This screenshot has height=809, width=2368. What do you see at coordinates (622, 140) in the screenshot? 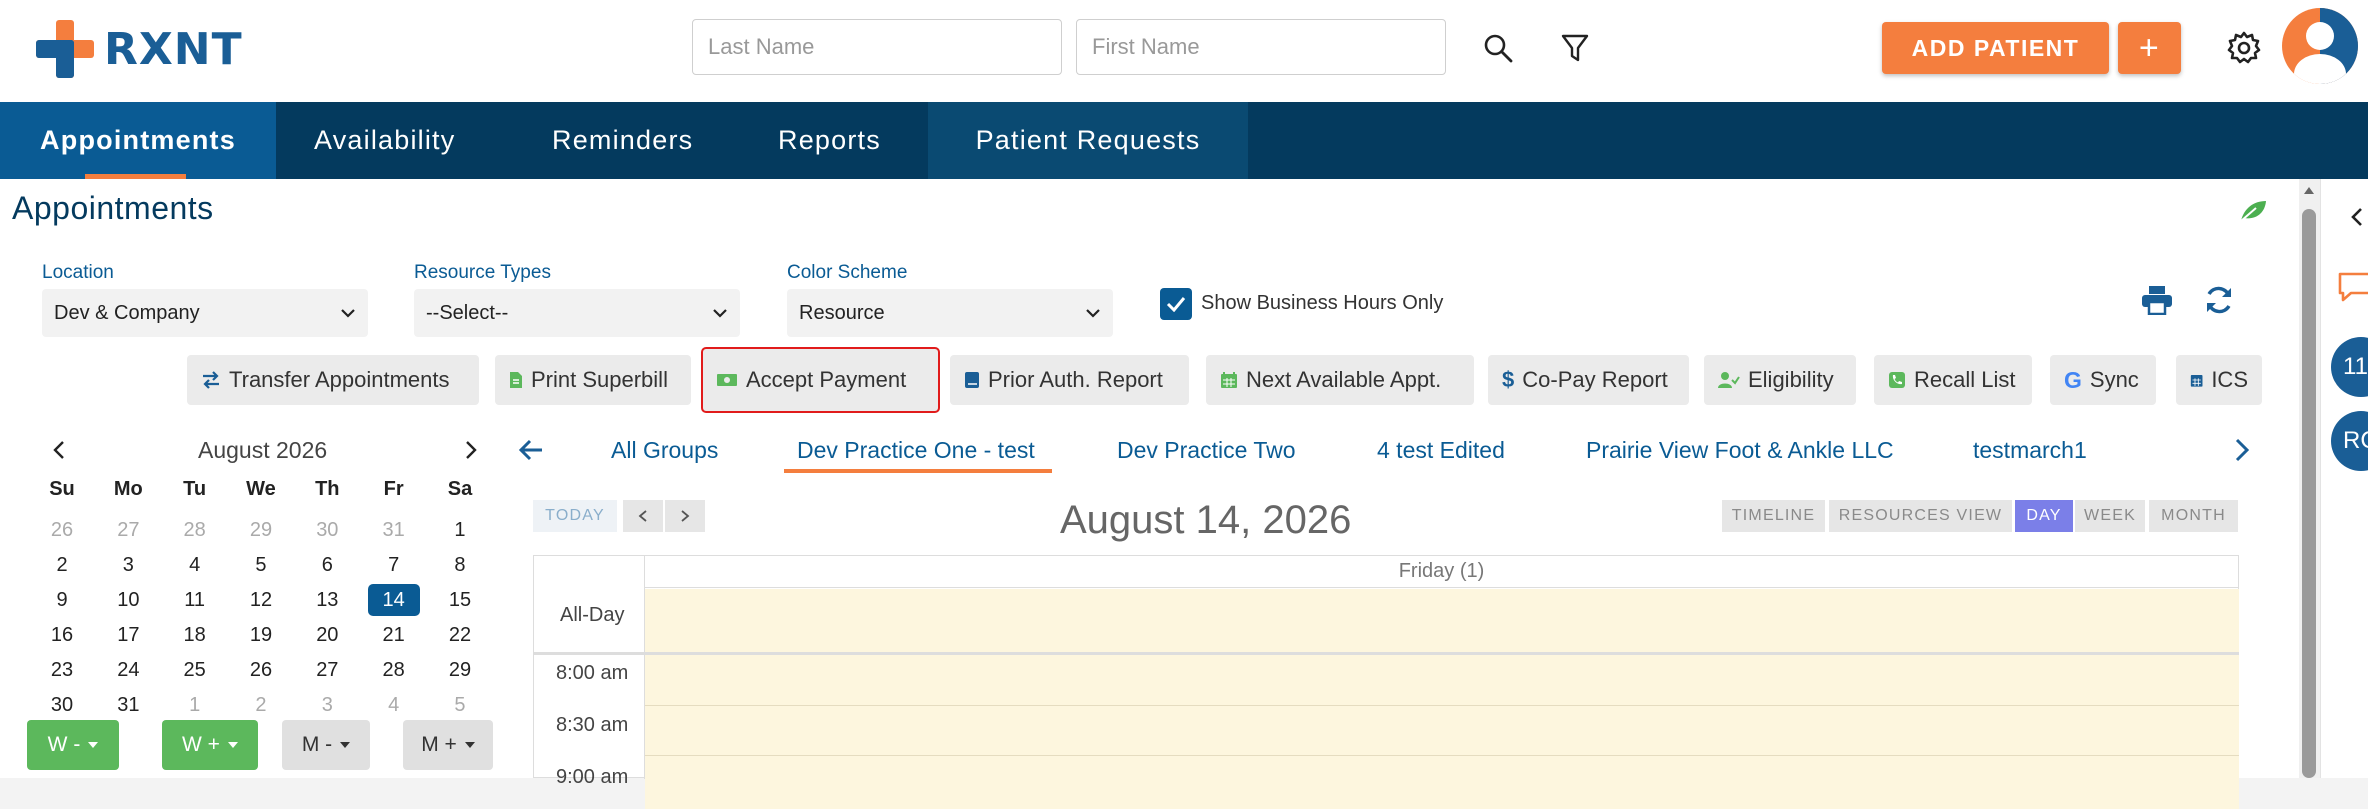
I see `tab-reminders: Reminders` at bounding box center [622, 140].